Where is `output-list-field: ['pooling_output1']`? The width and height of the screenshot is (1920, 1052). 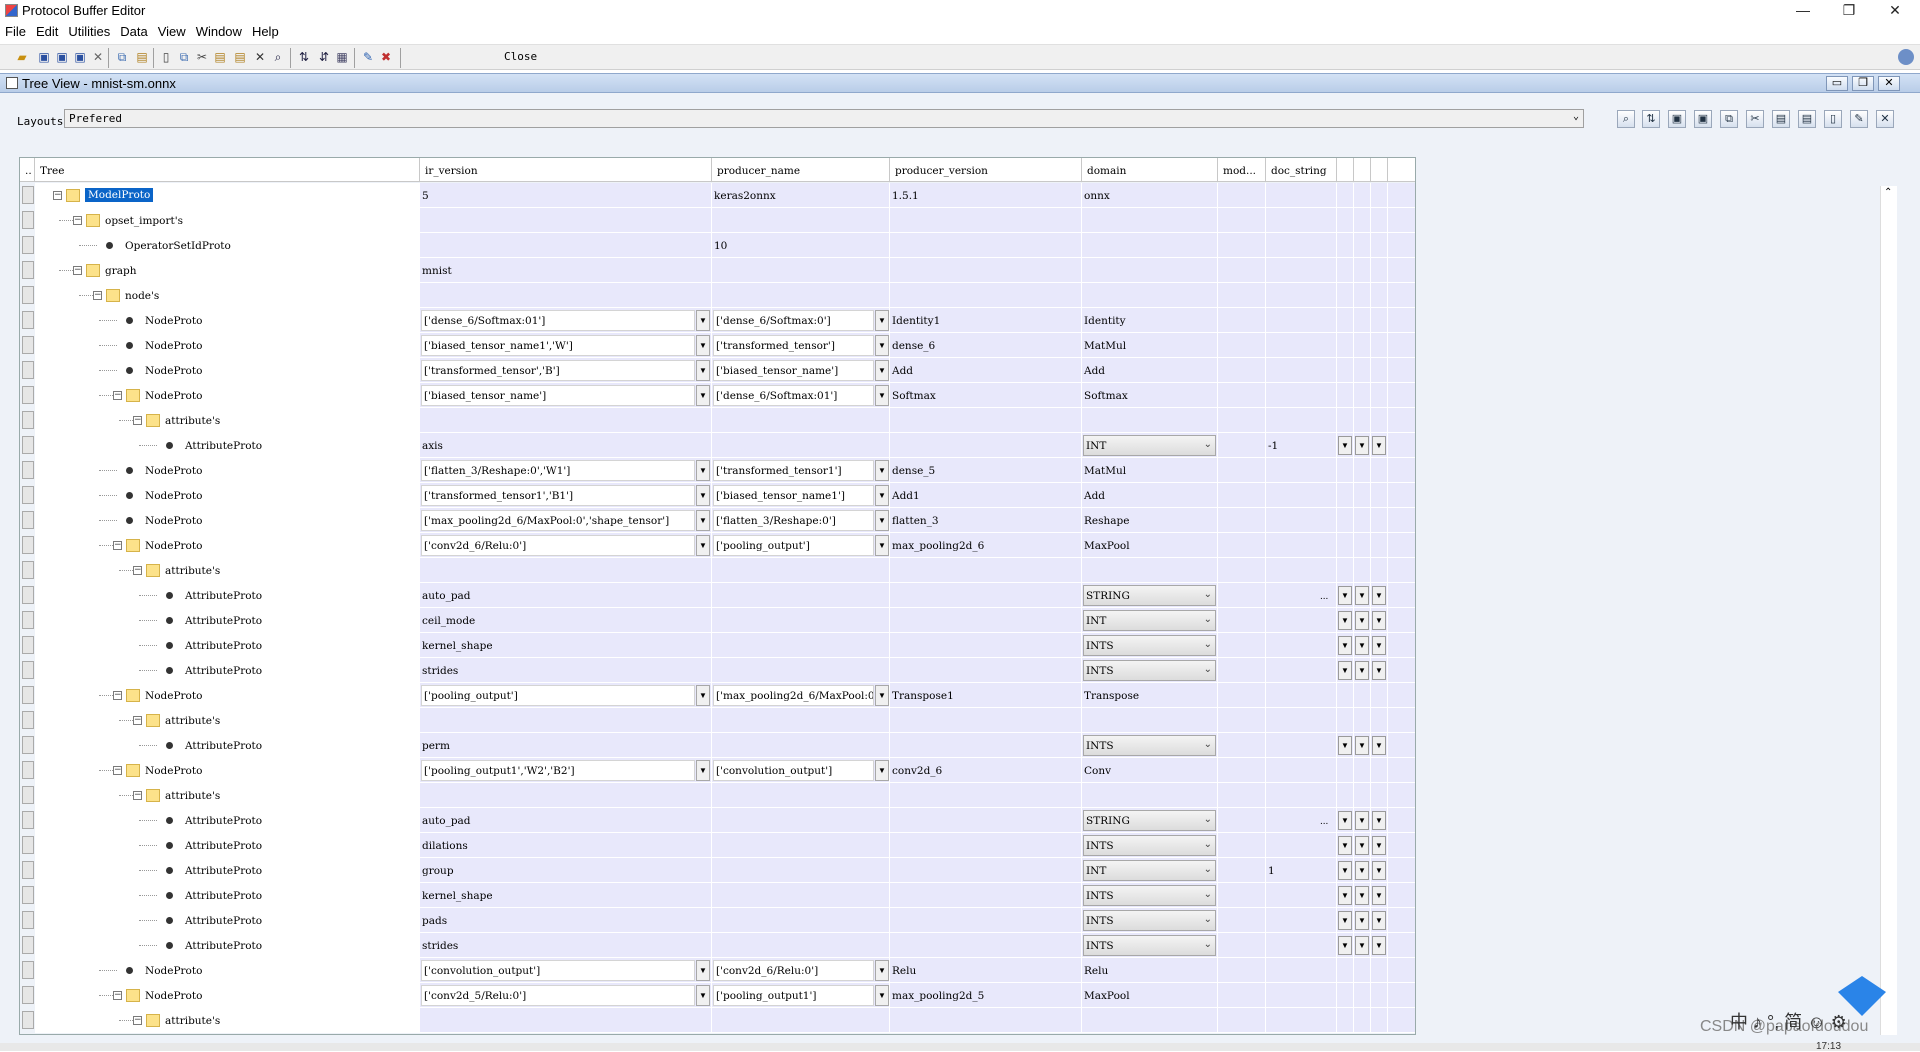 output-list-field: ['pooling_output1'] is located at coordinates (793, 995).